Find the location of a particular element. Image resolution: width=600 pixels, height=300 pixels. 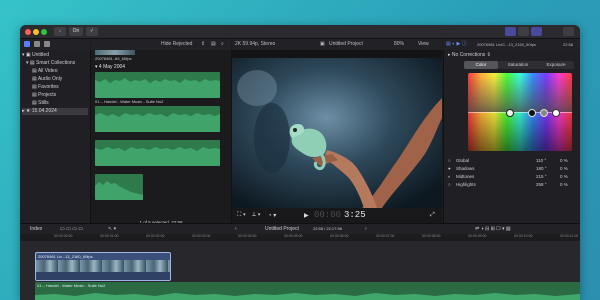

import-button: ↓ is located at coordinates (60, 31).